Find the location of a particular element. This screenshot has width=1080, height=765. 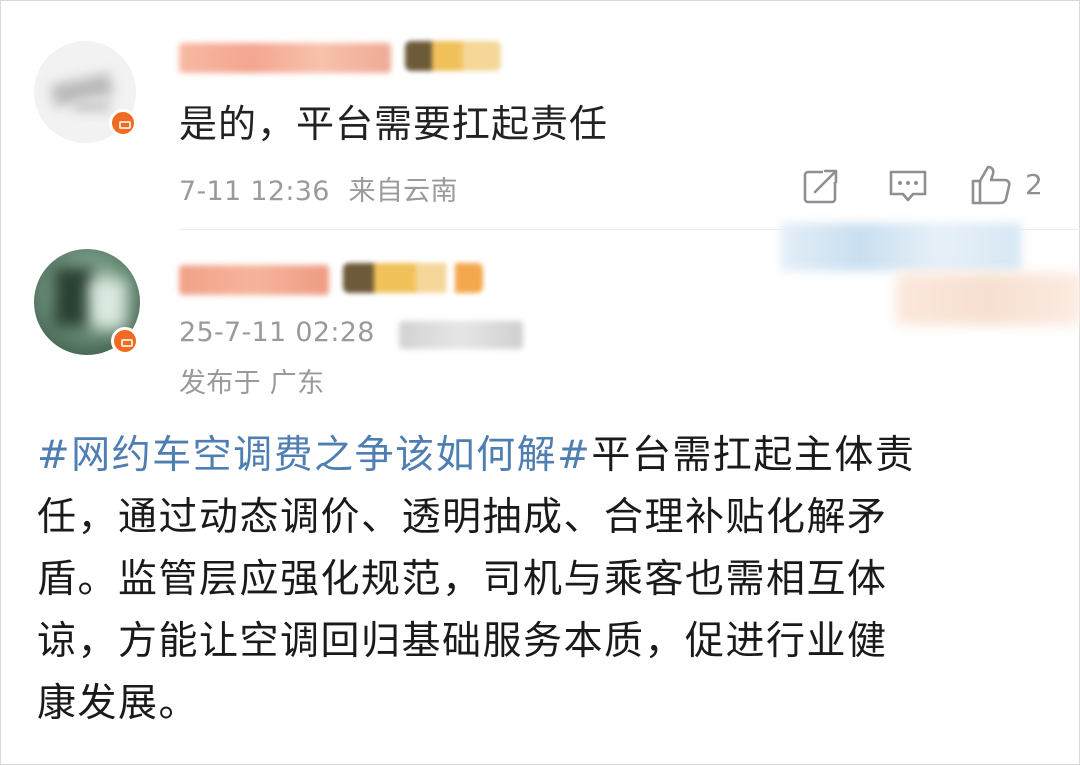

share-icon is located at coordinates (821, 186).